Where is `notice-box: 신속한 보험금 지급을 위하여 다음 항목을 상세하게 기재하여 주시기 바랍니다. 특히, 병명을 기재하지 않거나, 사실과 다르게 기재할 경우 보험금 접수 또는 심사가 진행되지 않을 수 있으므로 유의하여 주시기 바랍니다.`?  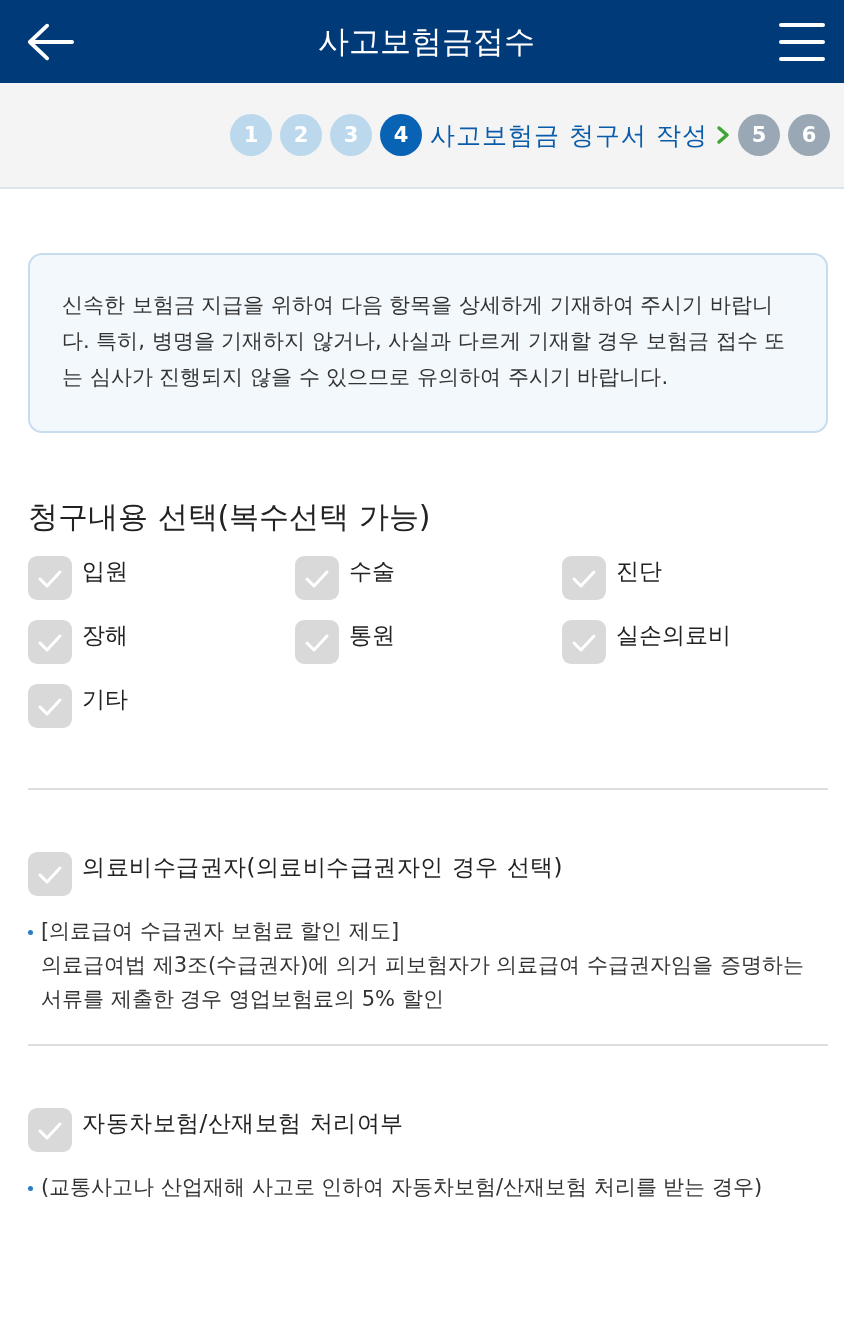
notice-box: 신속한 보험금 지급을 위하여 다음 항목을 상세하게 기재하여 주시기 바랍니다. 특히, 병명을 기재하지 않거나, 사실과 다르게 기재할 경우 보험금 접수 또는 심사가 진행되지 않을 수 있으므로 유의하여 주시기 바랍니다. is located at coordinates (428, 343).